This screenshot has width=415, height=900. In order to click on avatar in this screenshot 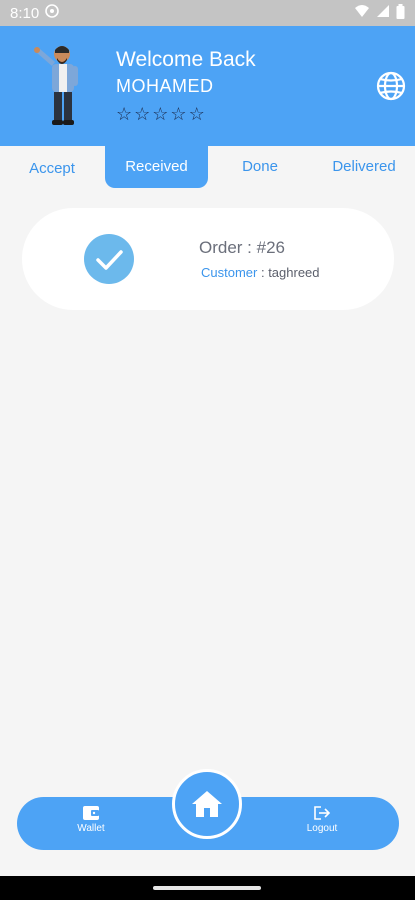, I will do `click(60, 85)`.